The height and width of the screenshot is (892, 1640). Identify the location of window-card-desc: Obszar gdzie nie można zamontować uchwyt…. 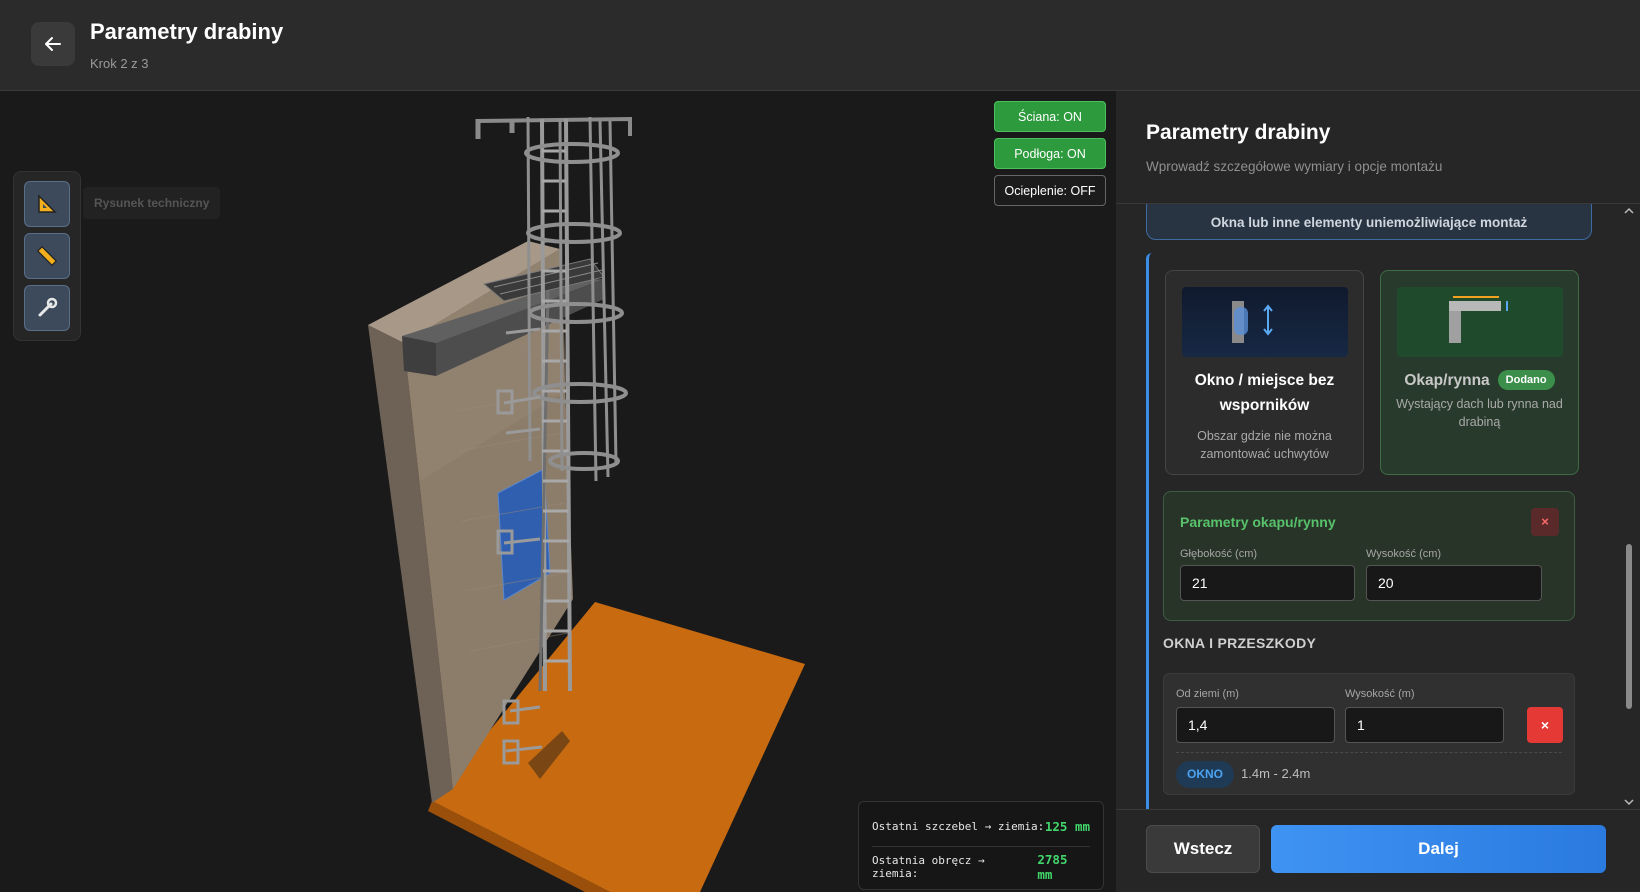
(1264, 445).